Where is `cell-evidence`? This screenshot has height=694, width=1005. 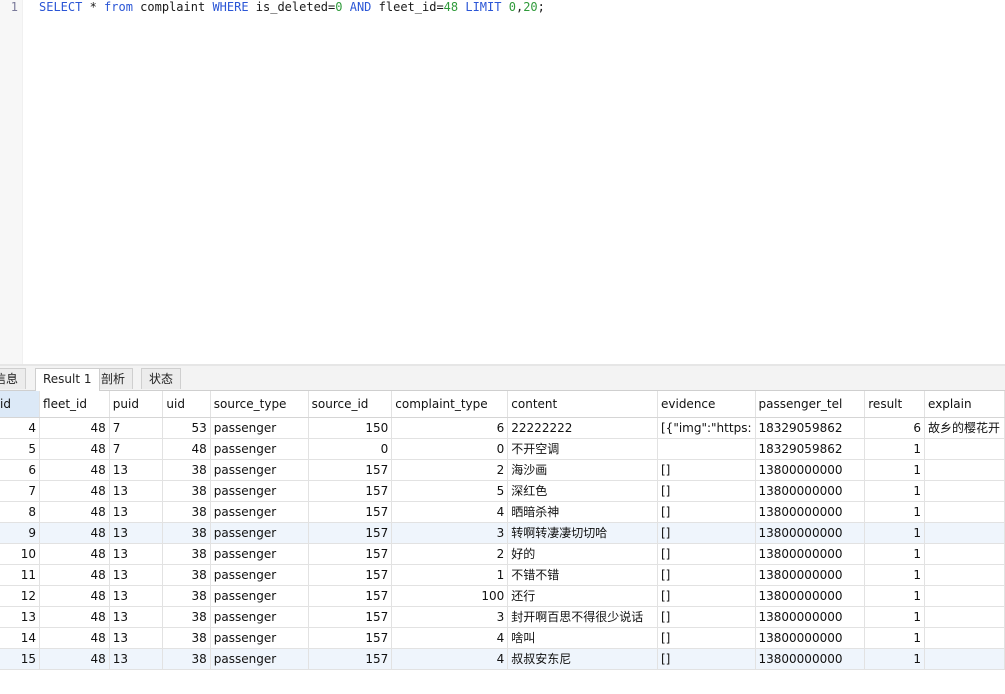
cell-evidence is located at coordinates (706, 449).